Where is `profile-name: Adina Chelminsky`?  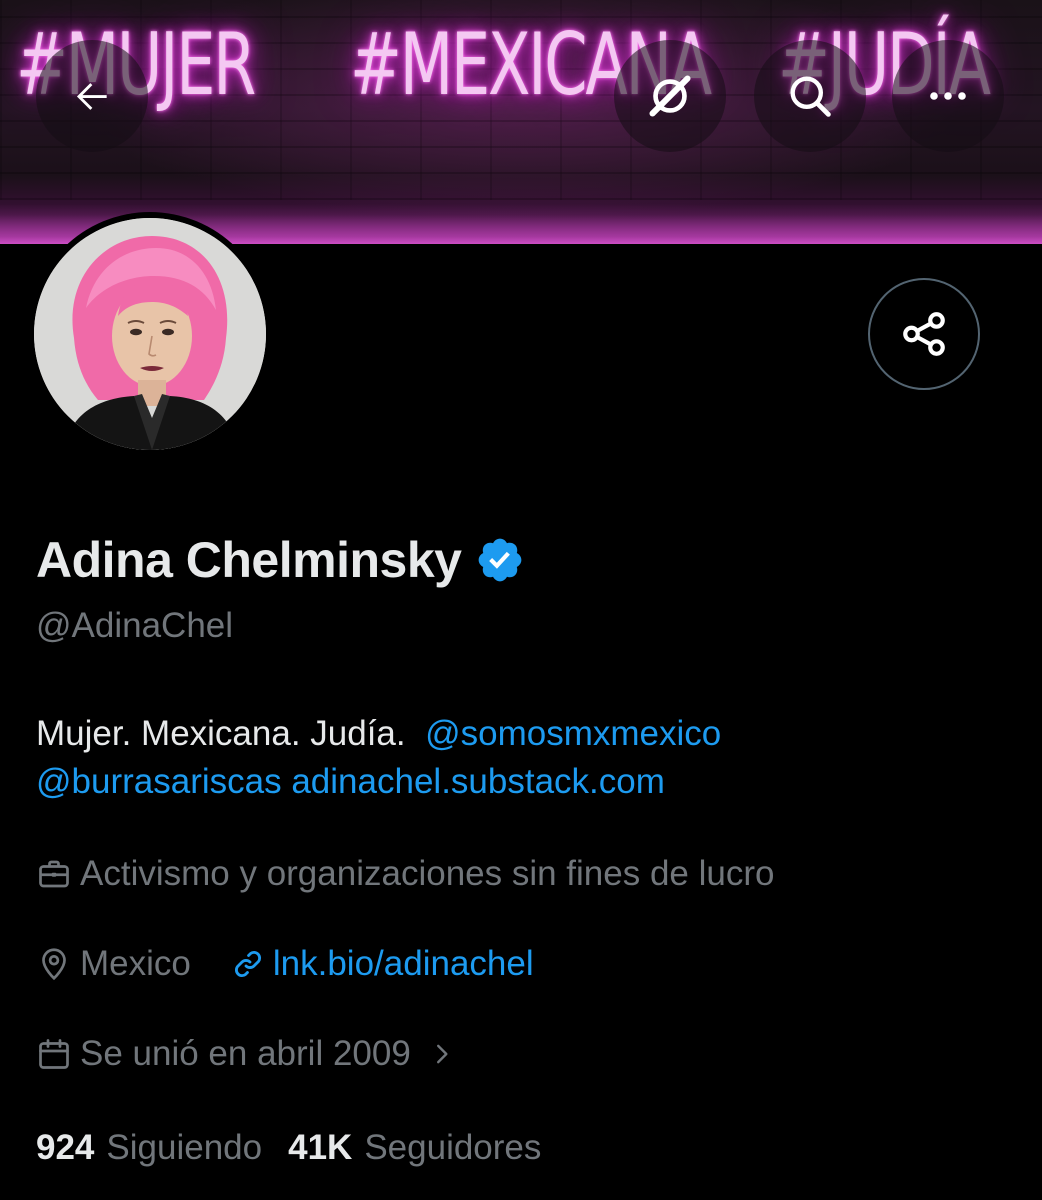
profile-name: Adina Chelminsky is located at coordinates (249, 560).